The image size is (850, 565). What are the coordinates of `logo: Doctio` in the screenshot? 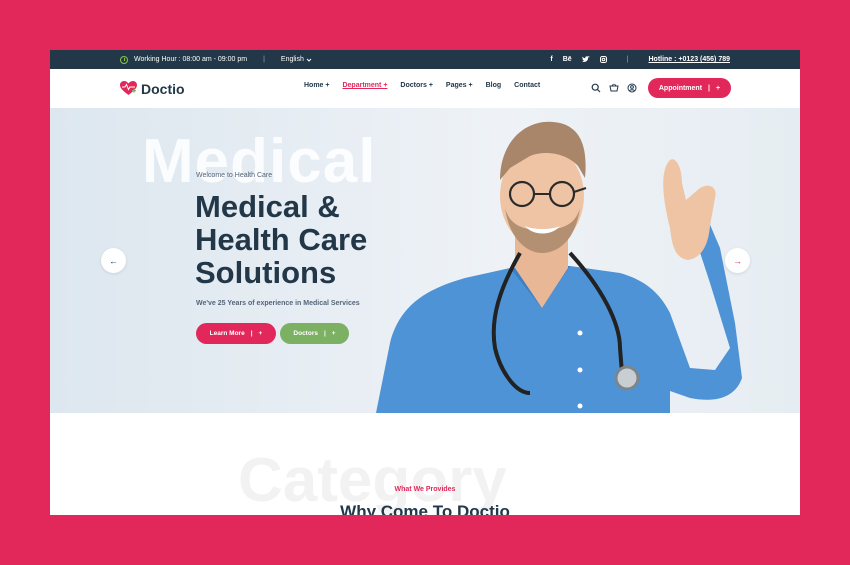 It's located at (152, 89).